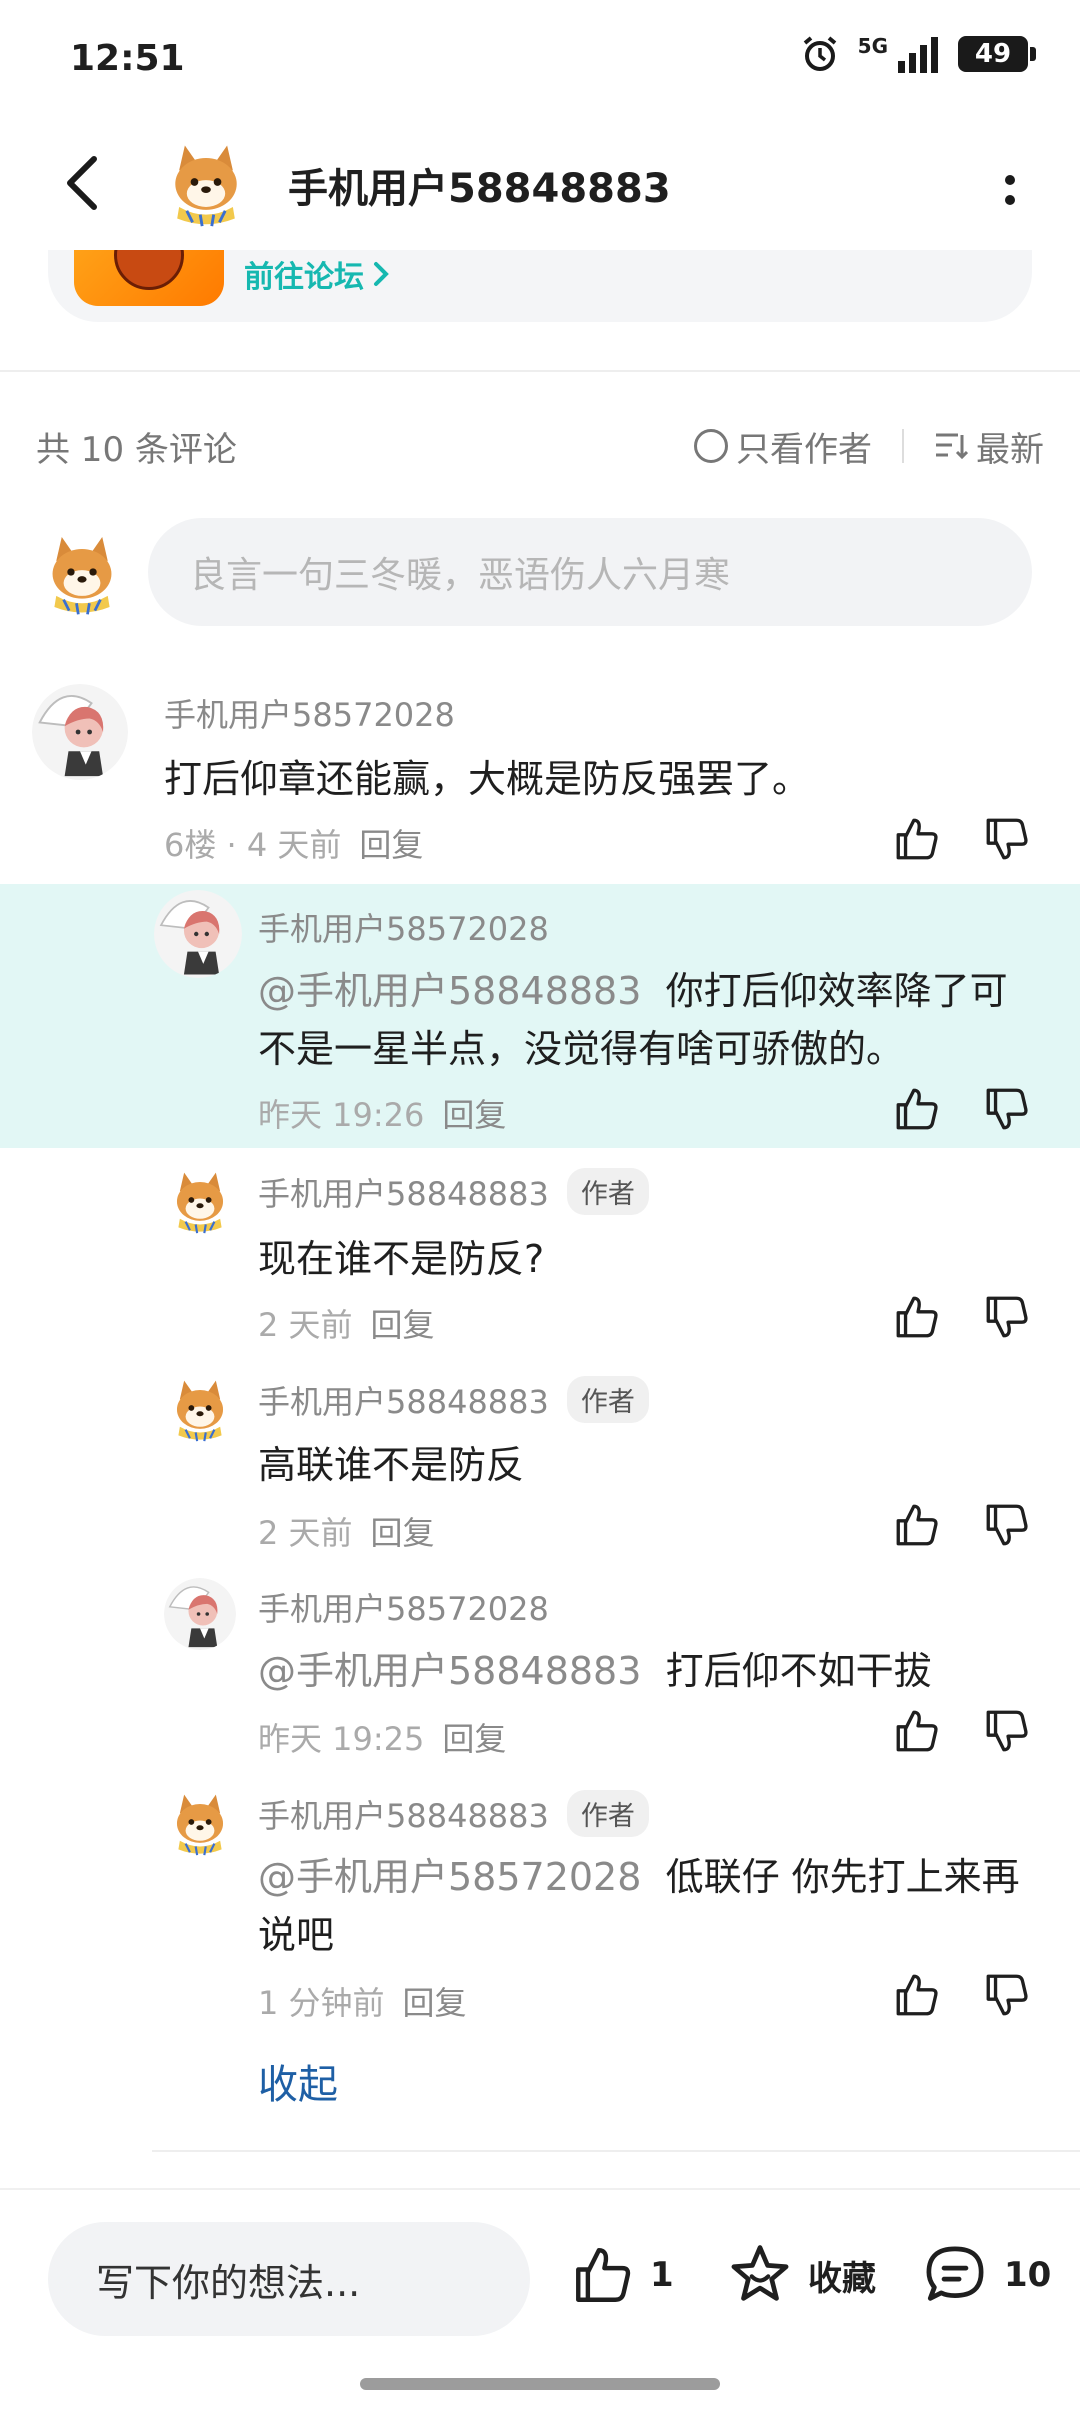  I want to click on reply-text: 高联谁不是防反, so click(391, 1465).